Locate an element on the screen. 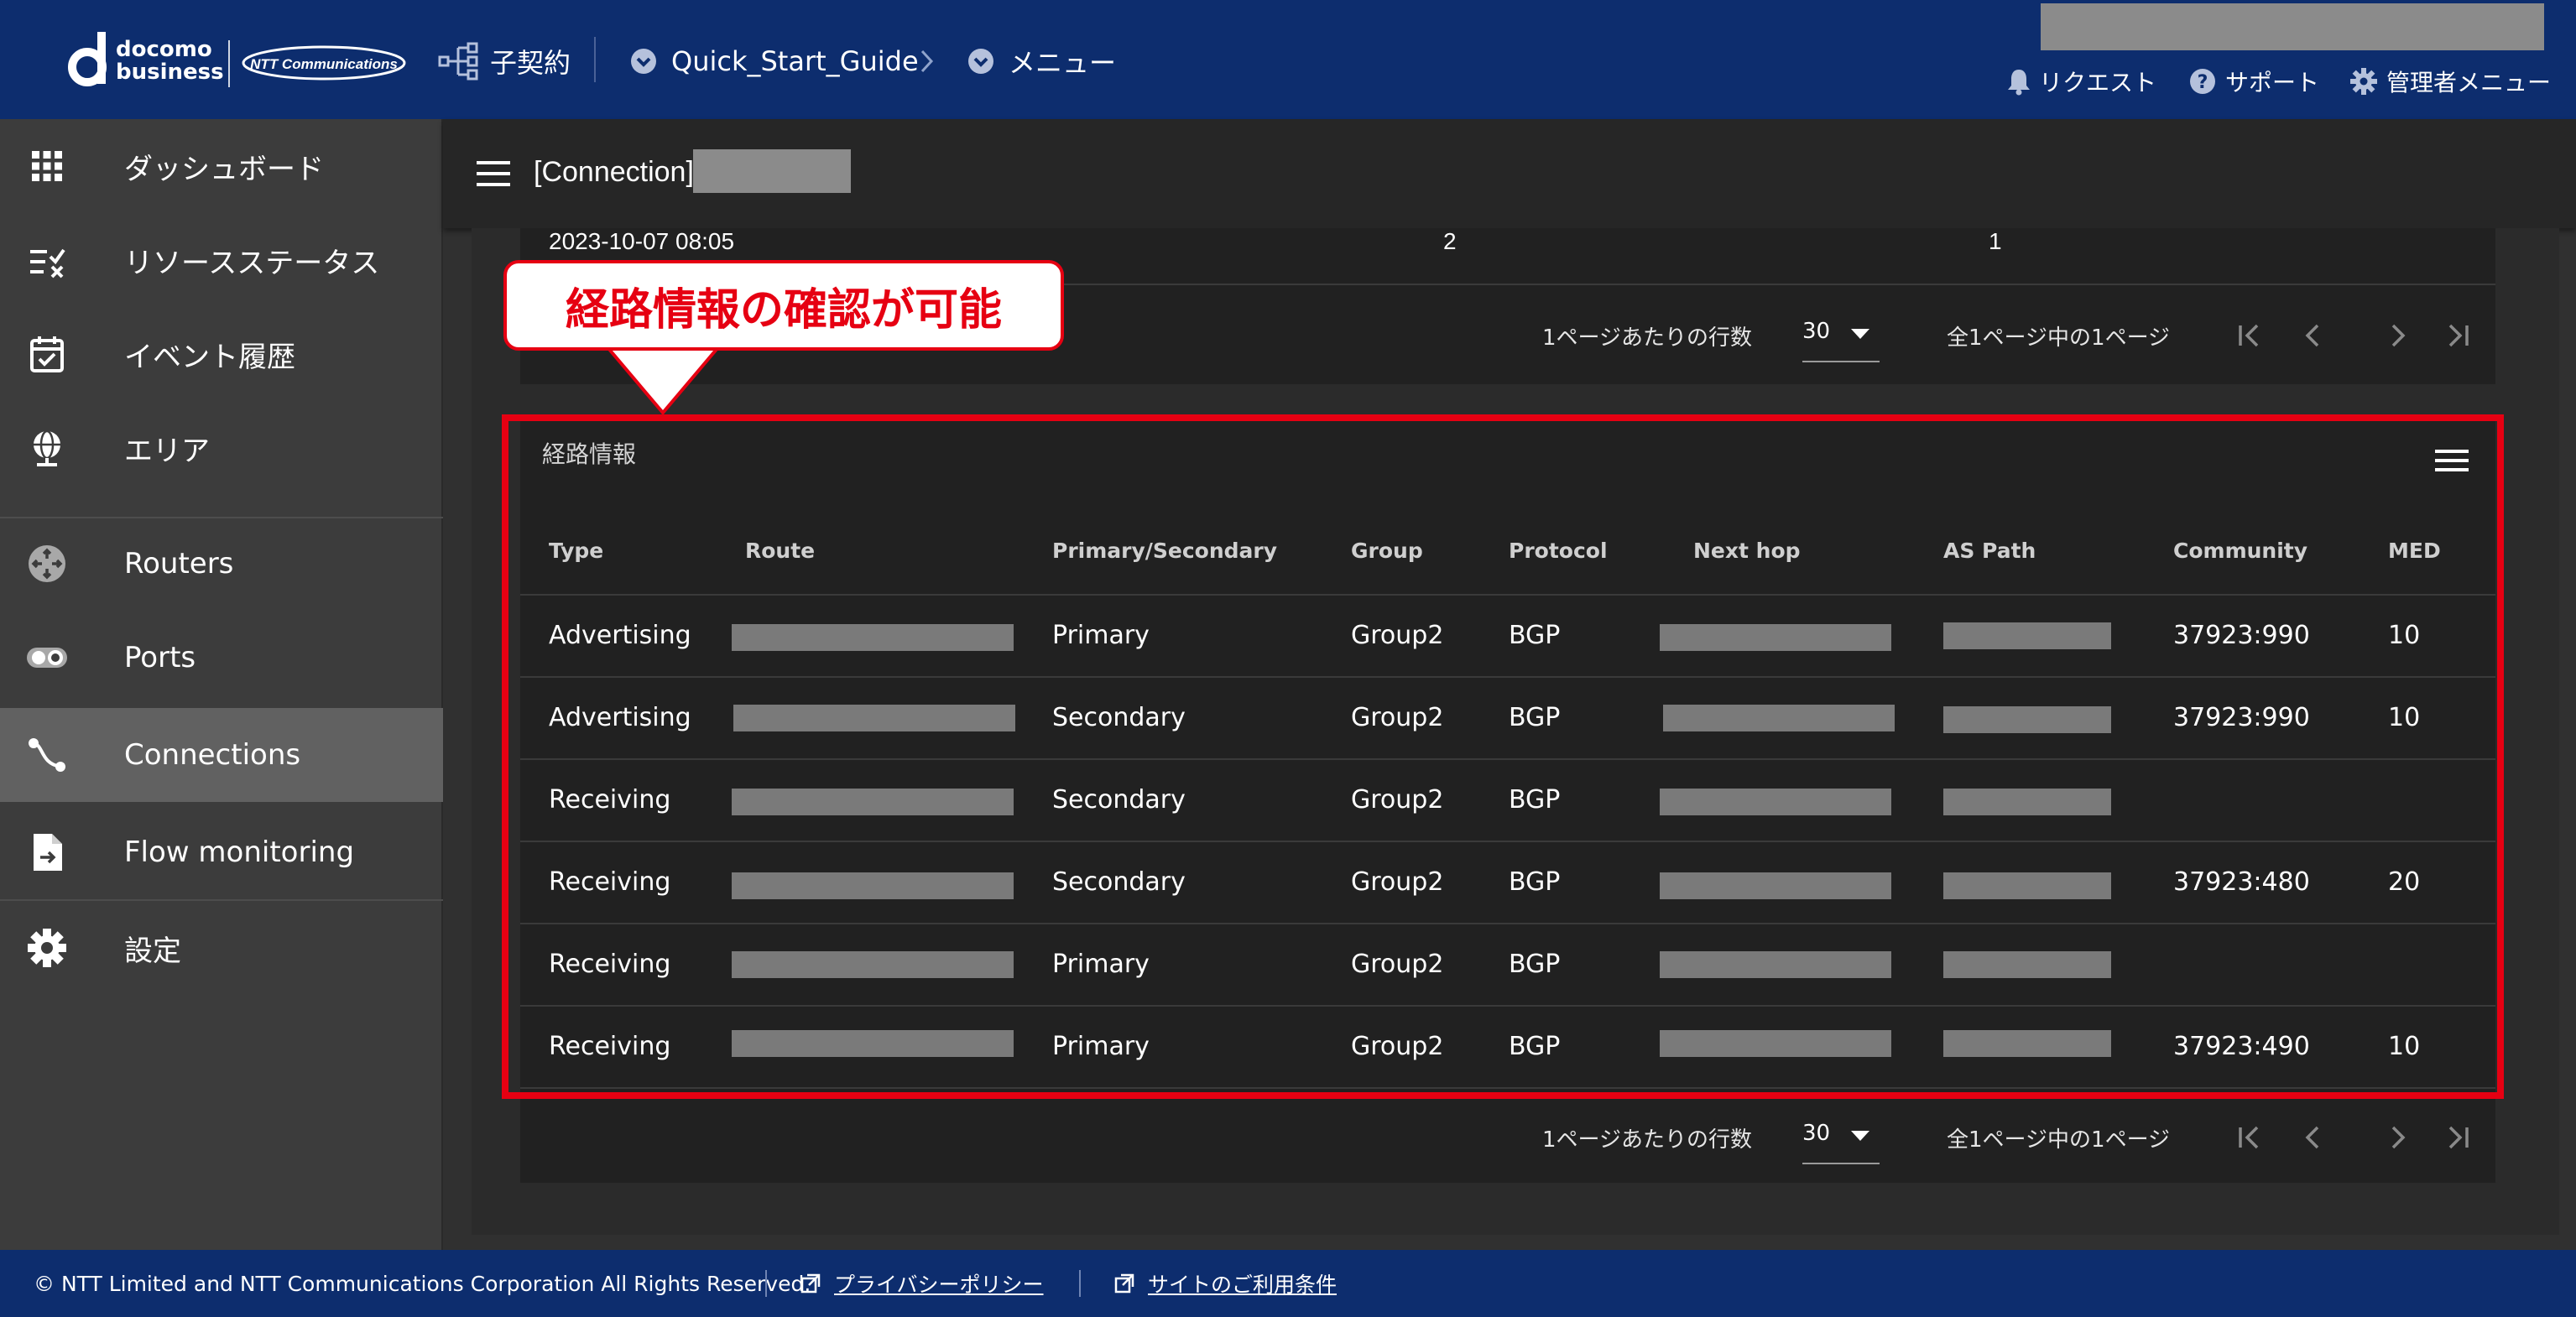 The width and height of the screenshot is (2576, 1317). contract-label: 子契約 is located at coordinates (530, 63).